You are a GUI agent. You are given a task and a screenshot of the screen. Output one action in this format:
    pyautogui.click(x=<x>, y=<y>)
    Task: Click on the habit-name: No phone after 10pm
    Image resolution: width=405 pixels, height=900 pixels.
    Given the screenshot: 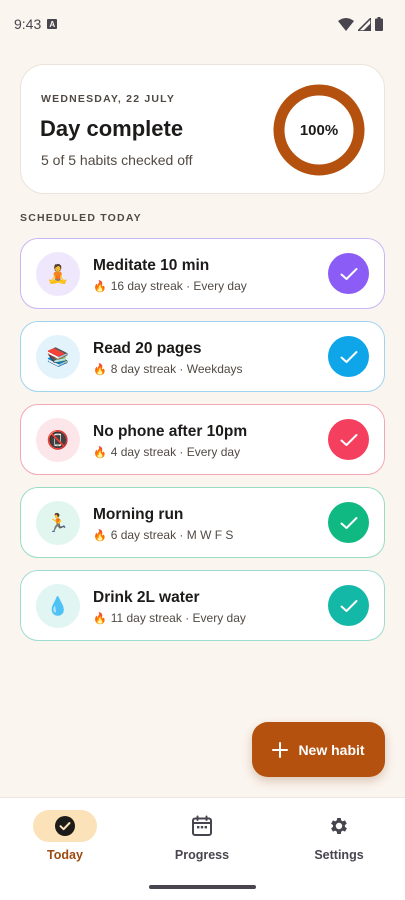 What is the action you would take?
    pyautogui.click(x=170, y=431)
    